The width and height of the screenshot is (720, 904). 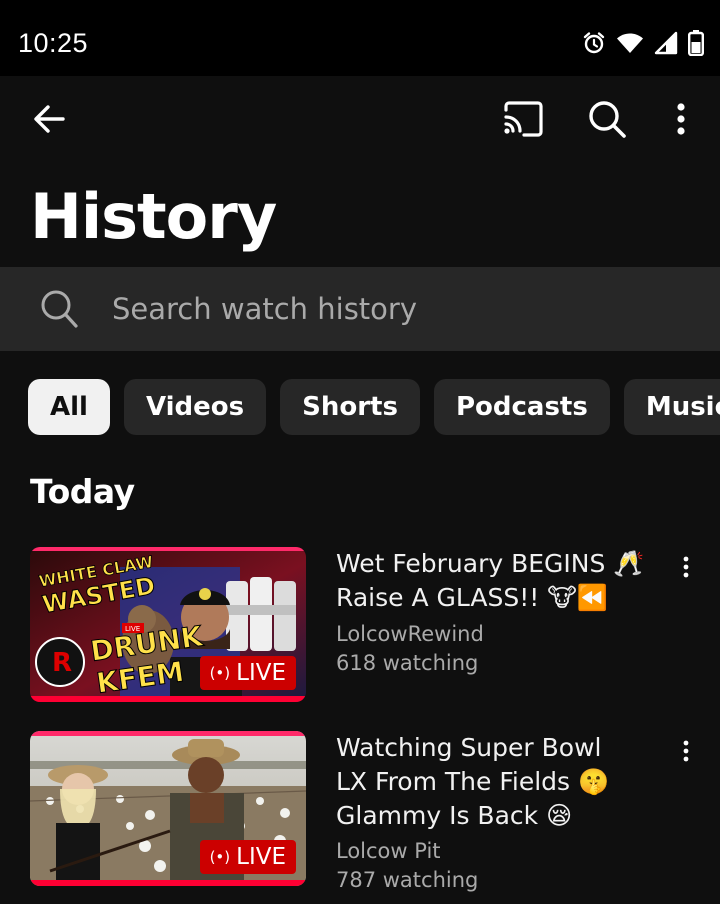 I want to click on video-title-line: Watching Super Bowl, so click(x=469, y=747).